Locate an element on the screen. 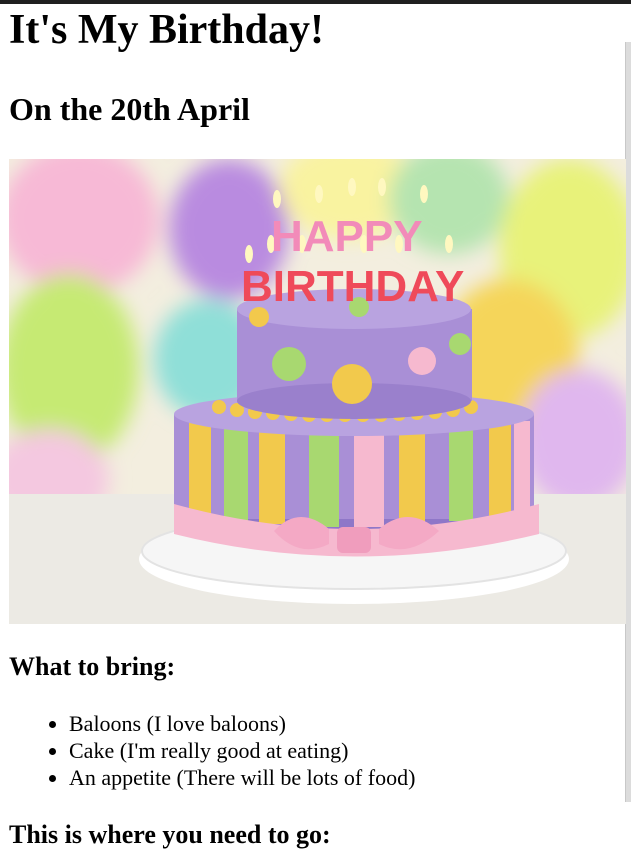 The image size is (631, 859). list-item: An appetite (There will be lots of food) is located at coordinates (242, 777).